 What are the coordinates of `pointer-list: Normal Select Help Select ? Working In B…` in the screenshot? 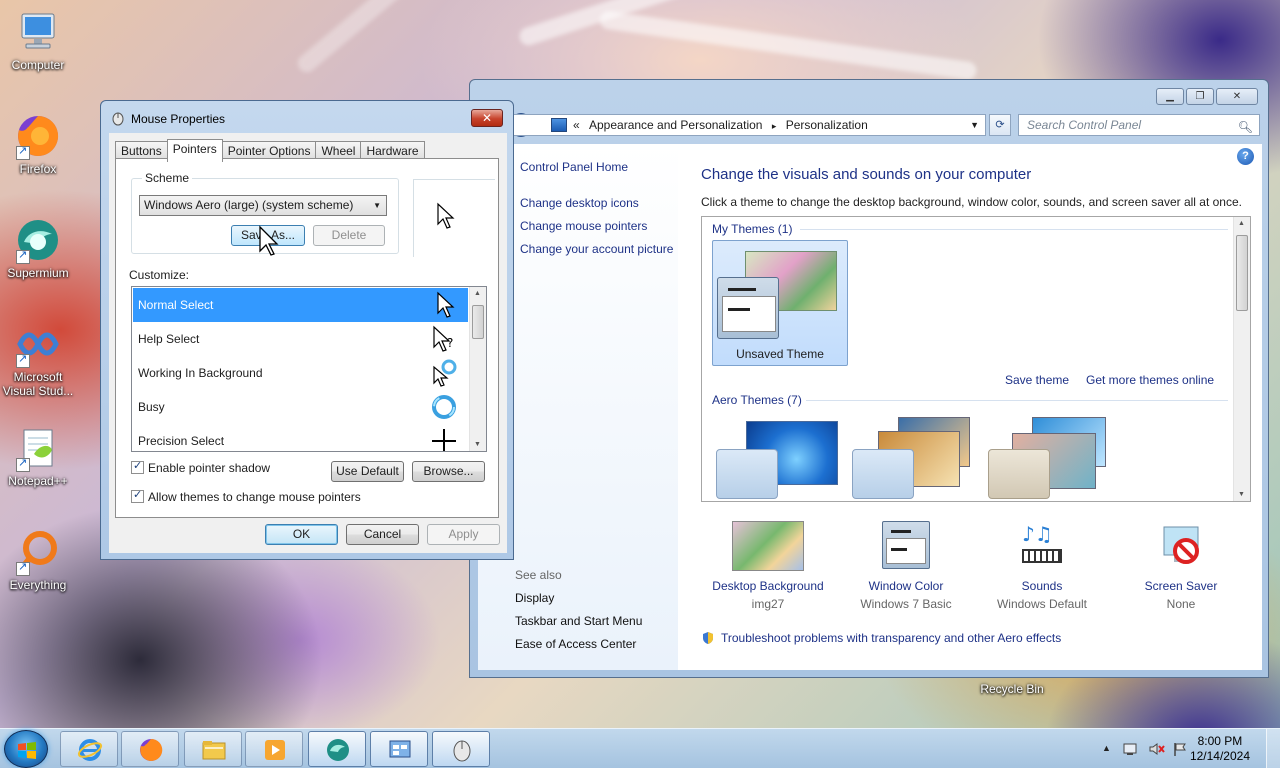 It's located at (309, 369).